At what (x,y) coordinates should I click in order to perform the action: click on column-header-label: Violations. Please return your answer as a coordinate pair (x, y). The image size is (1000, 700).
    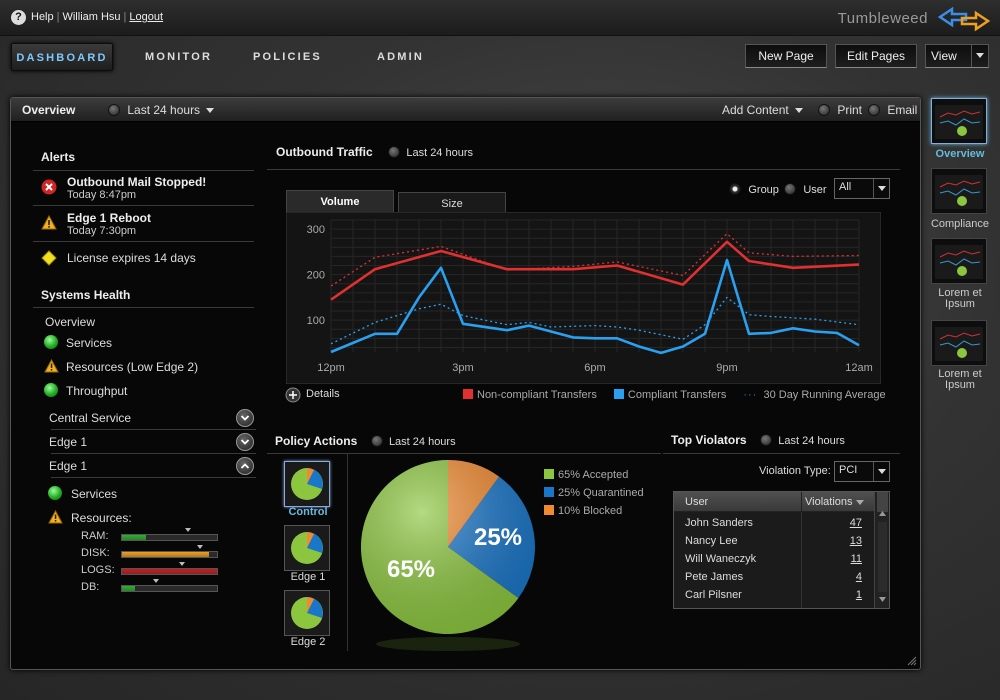
    Looking at the image, I should click on (829, 502).